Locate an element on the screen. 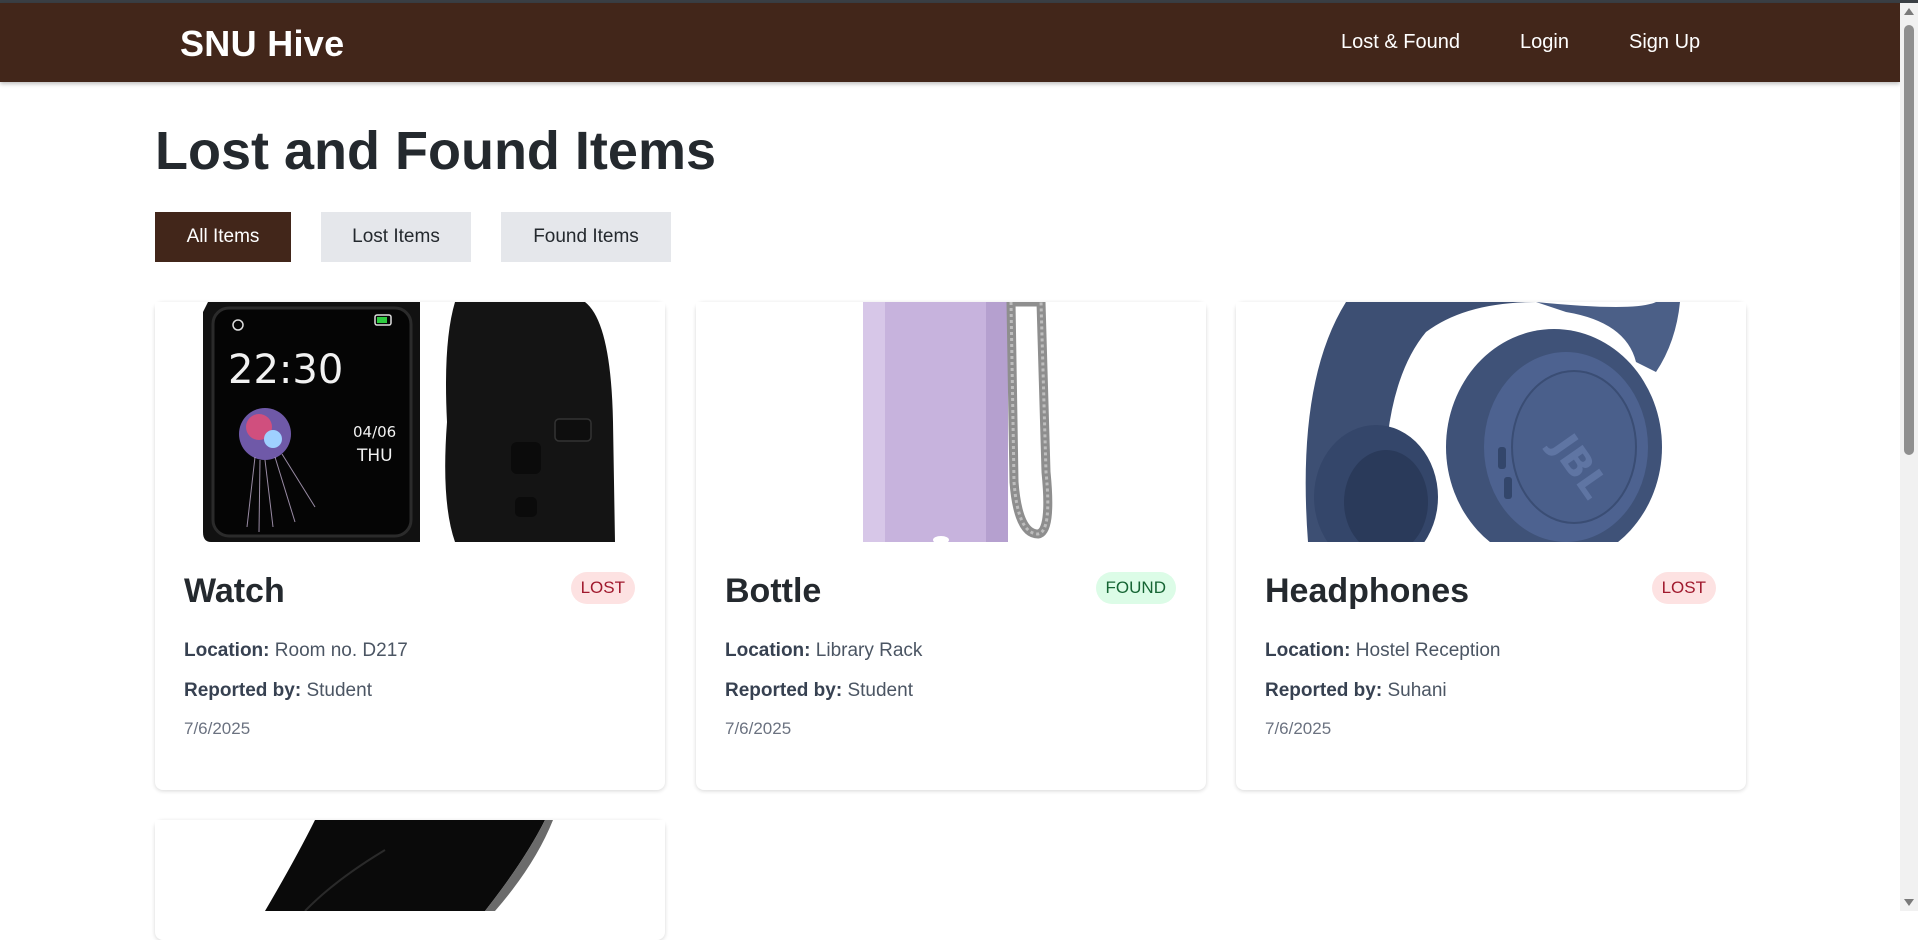 Image resolution: width=1918 pixels, height=940 pixels. status-badge-found: FOUND is located at coordinates (1135, 588).